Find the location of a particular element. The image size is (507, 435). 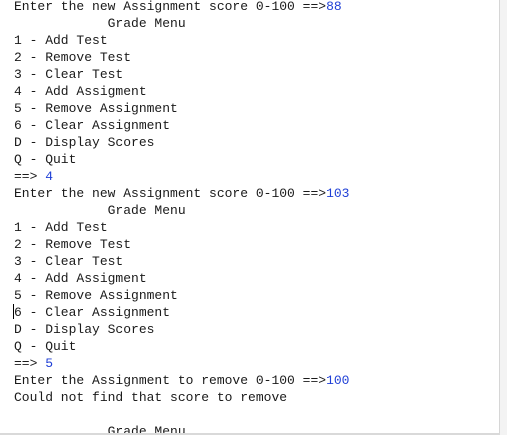

console-line-input: 5 is located at coordinates (49, 363).